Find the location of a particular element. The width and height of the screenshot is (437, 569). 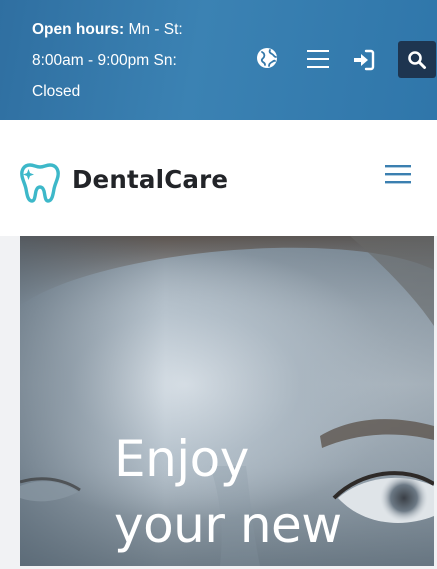

tooth-icon is located at coordinates (40, 182).